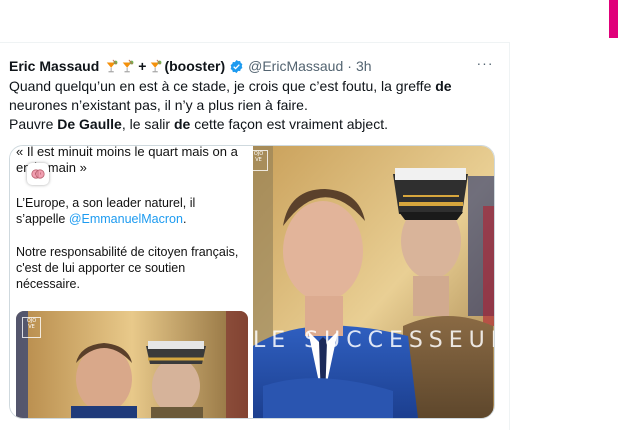 This screenshot has width=621, height=430. I want to click on tweet-divider, so click(254, 42).